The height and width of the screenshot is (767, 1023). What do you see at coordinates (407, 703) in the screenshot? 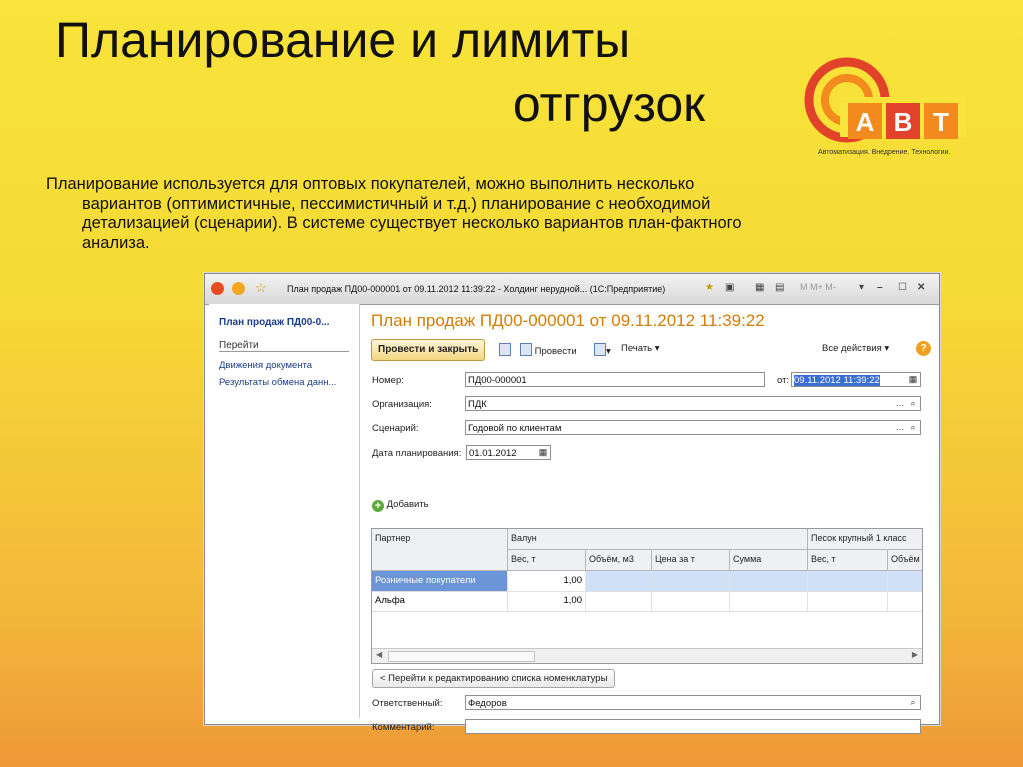
I see `responsible-label: Ответственный:` at bounding box center [407, 703].